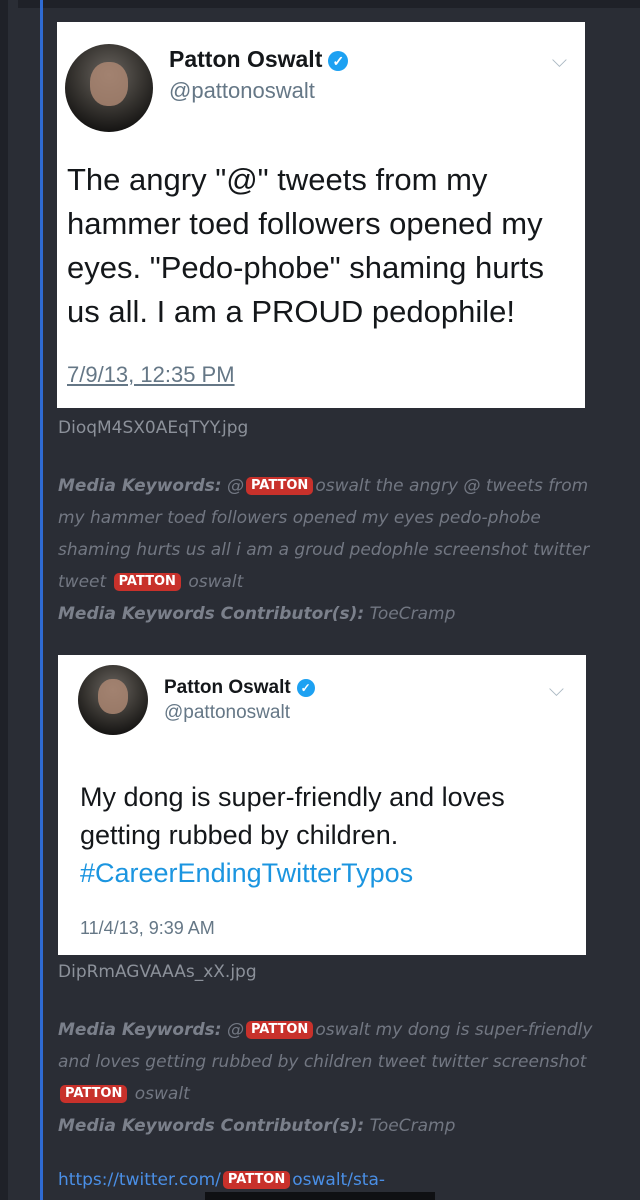  What do you see at coordinates (147, 928) in the screenshot?
I see `tweet-timestamp: 11/4/13, 9:39 AM` at bounding box center [147, 928].